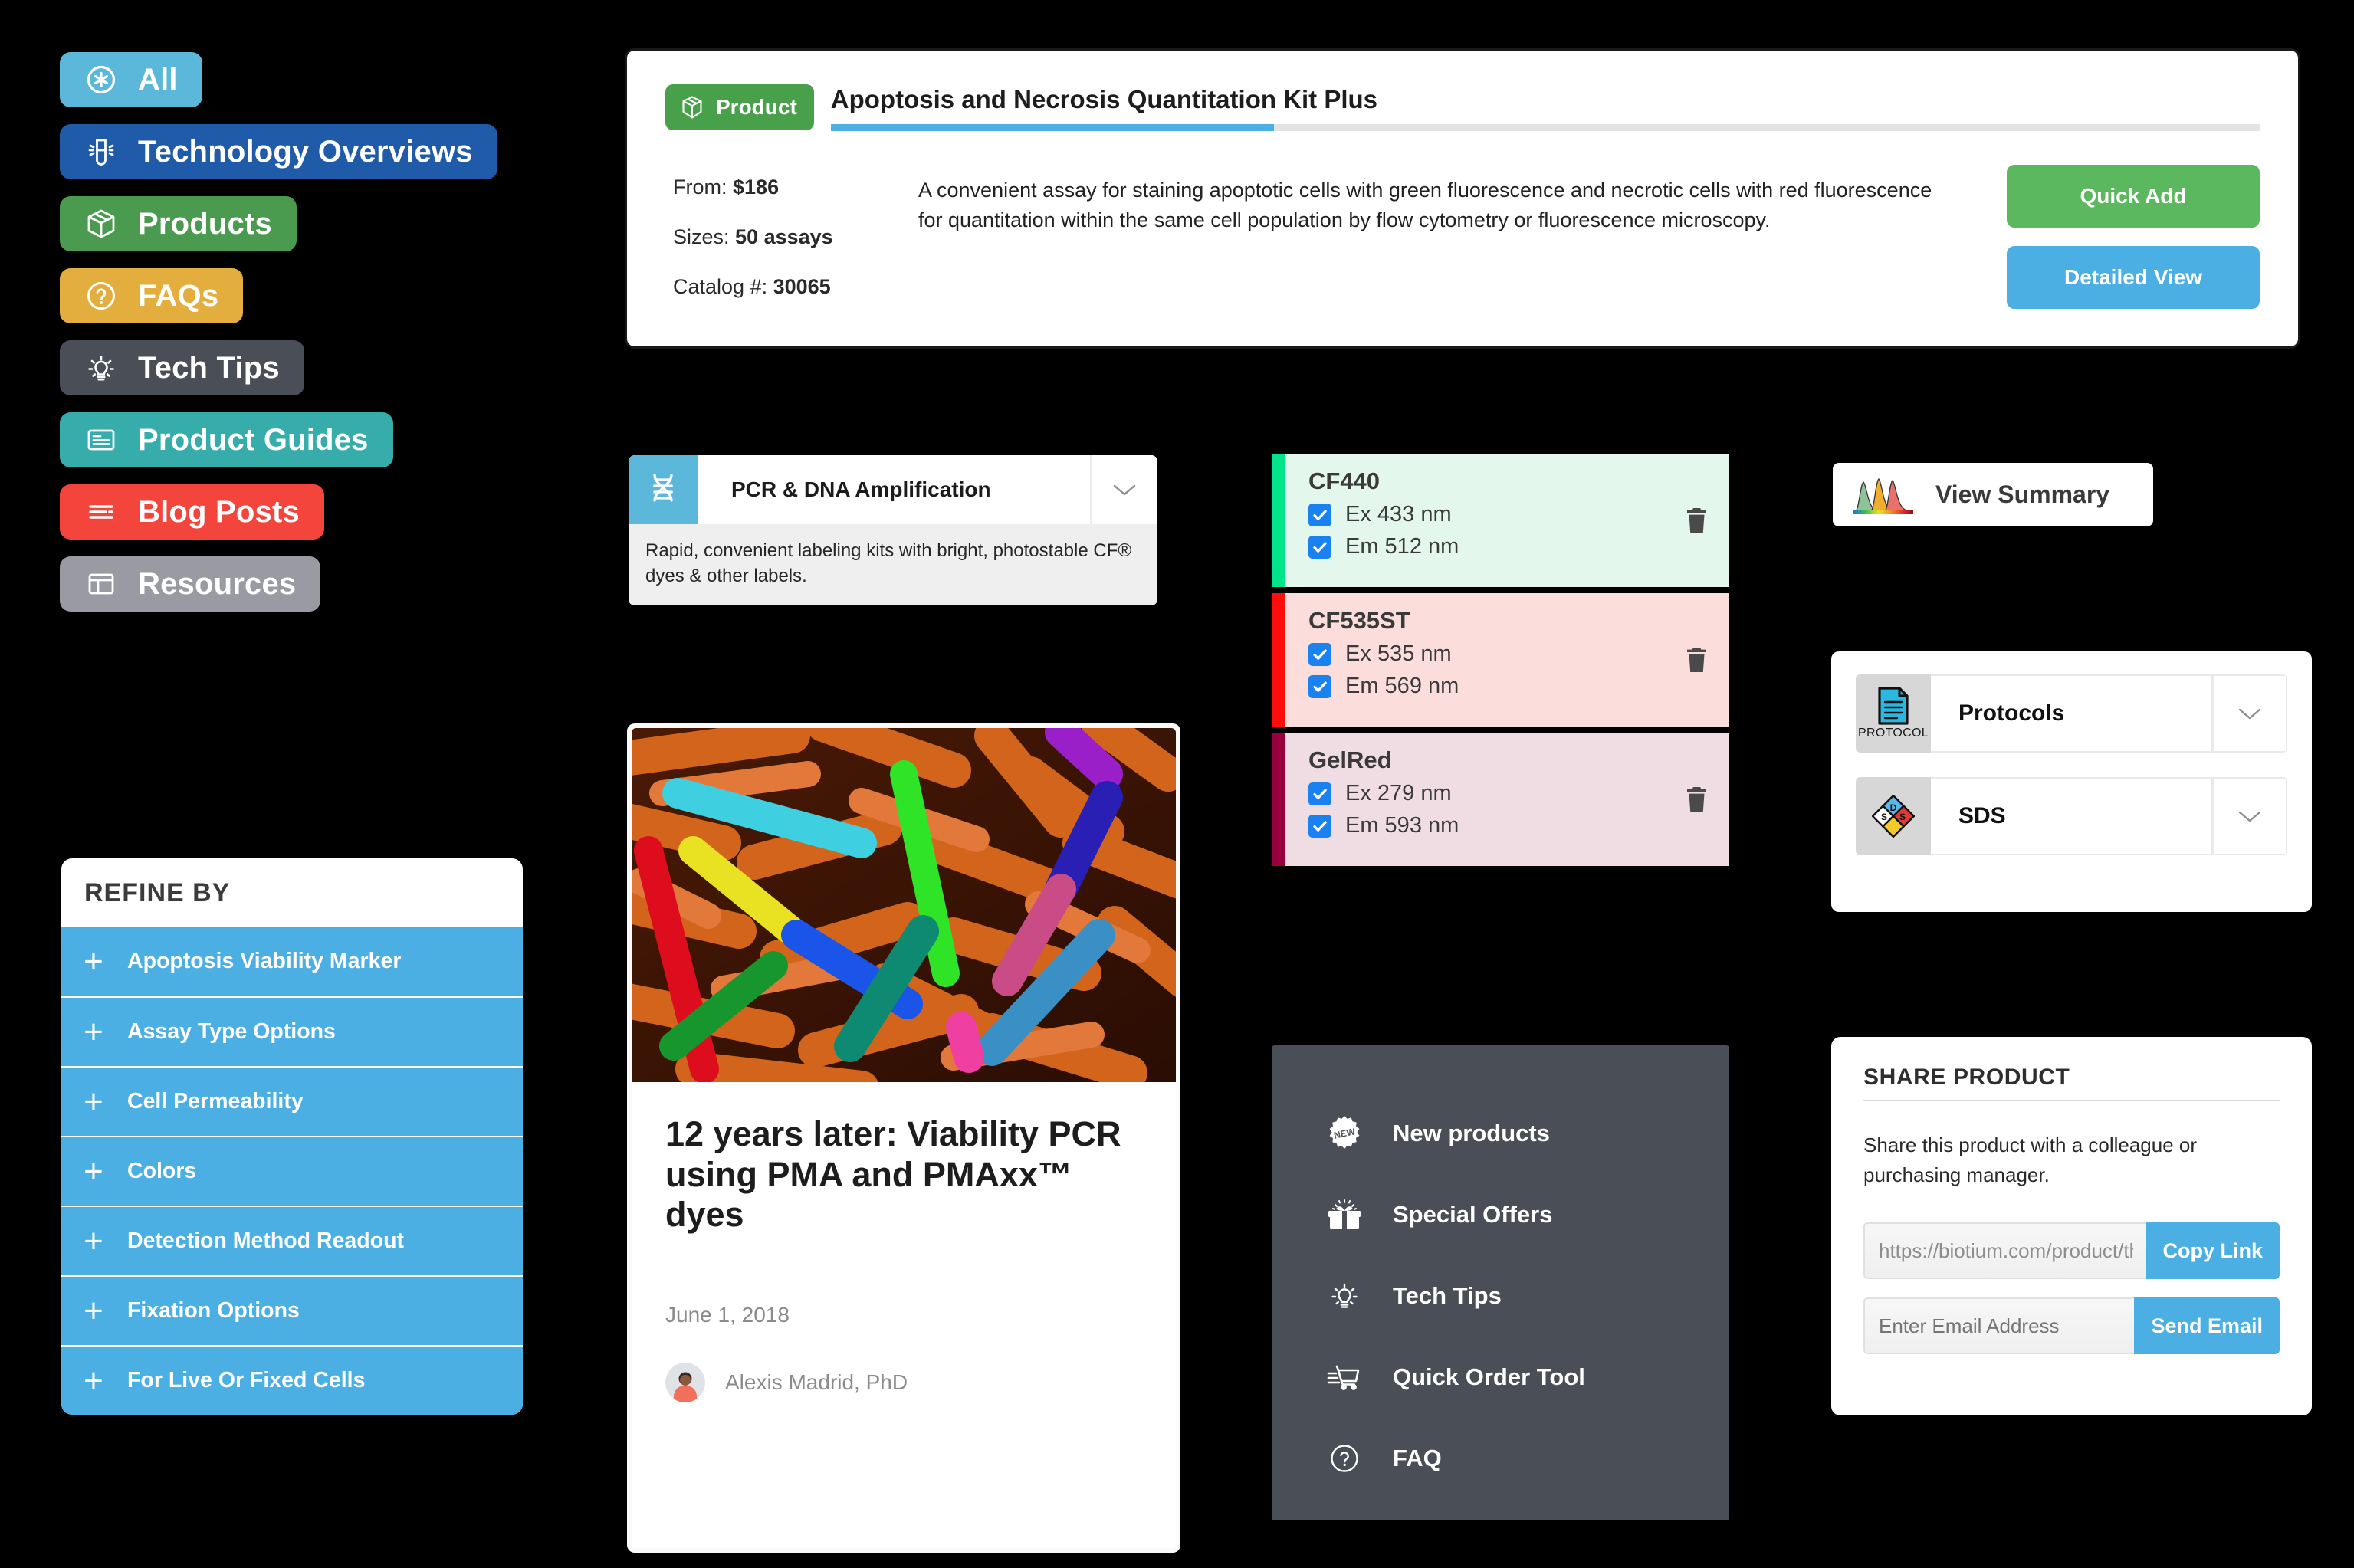 This screenshot has width=2354, height=1568. Describe the element at coordinates (1526, 1458) in the screenshot. I see `menu-item-faq: FAQ` at that location.